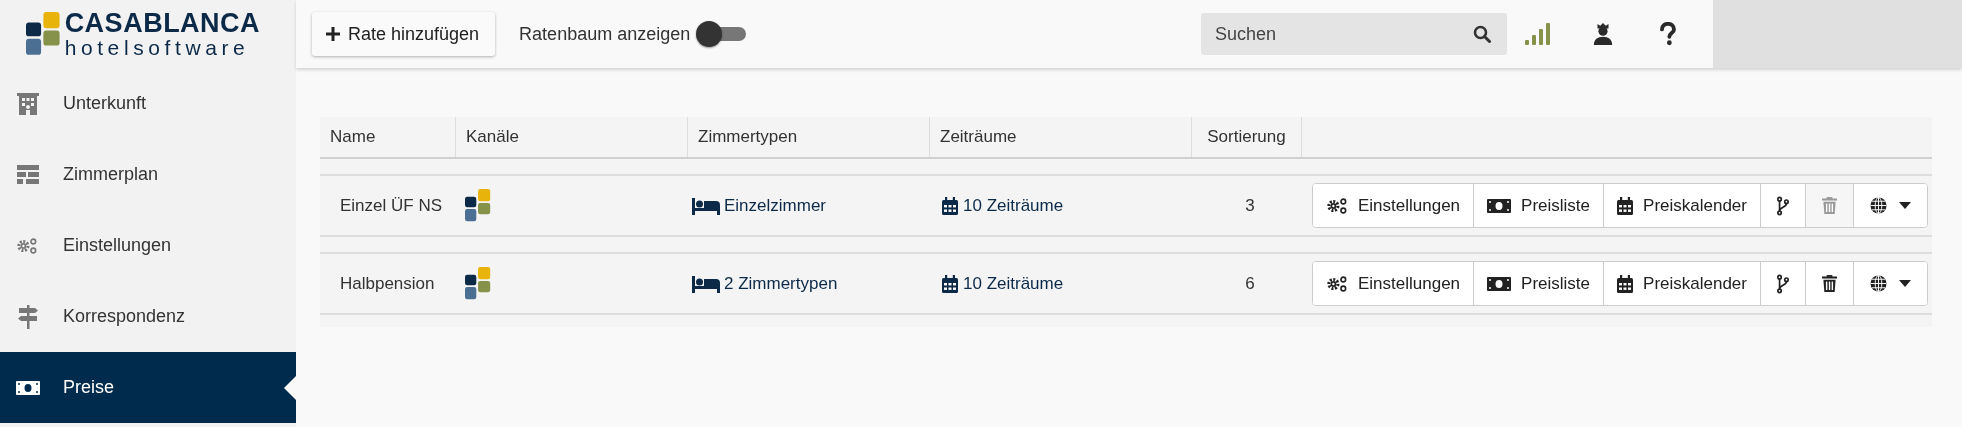 This screenshot has width=1962, height=427. I want to click on sidebar-item: Korrespondenz, so click(148, 316).